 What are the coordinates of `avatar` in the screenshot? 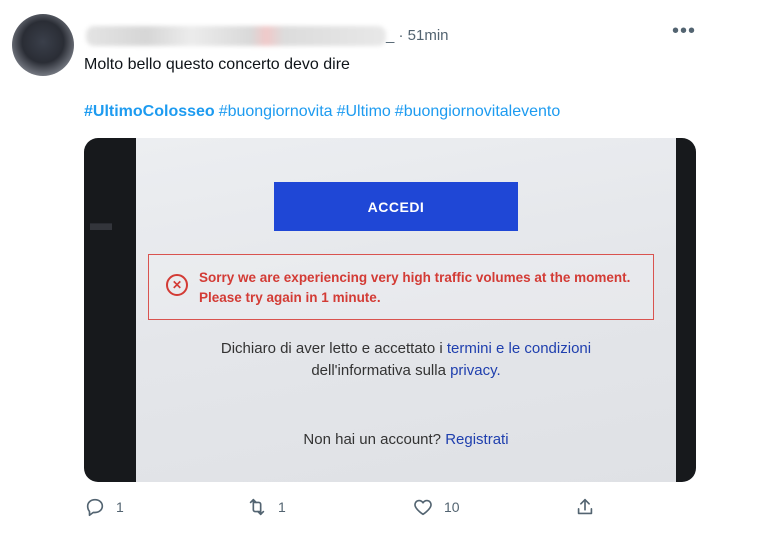 It's located at (43, 45).